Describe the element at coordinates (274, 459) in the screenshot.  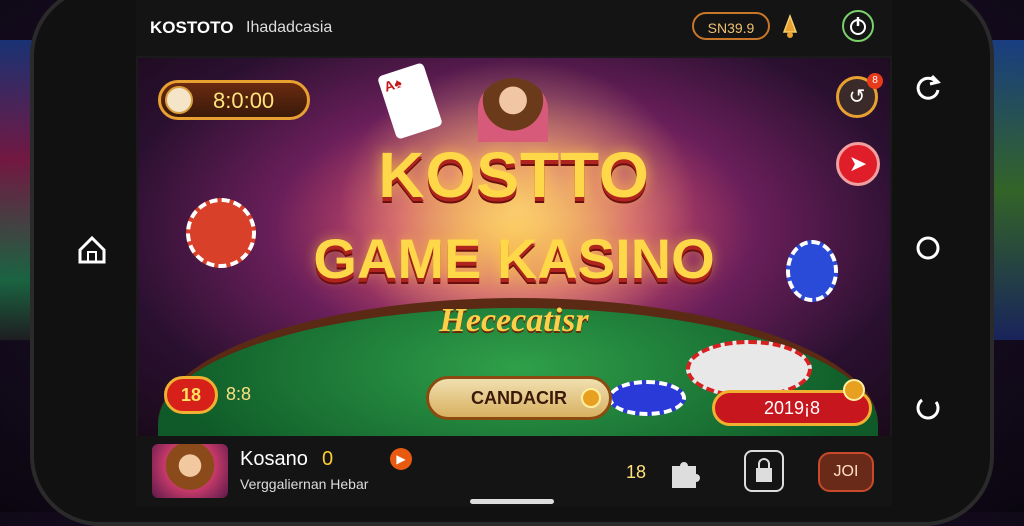
I see `user-name: Kosano` at that location.